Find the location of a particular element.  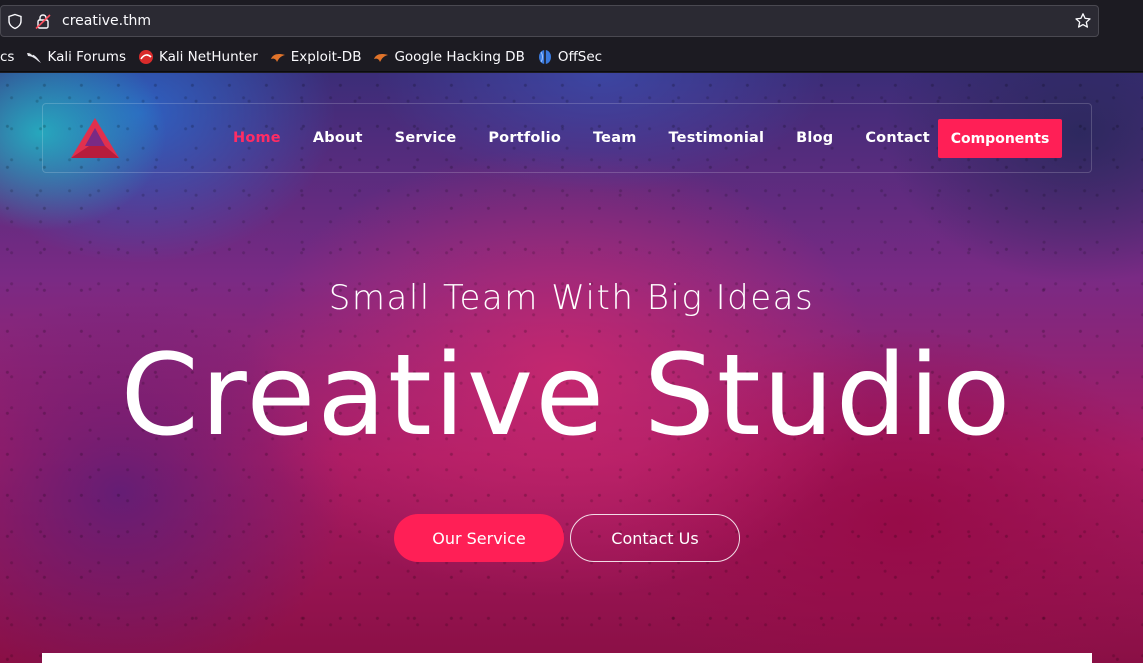

bookmark-google-hacking-db: Google Hacking DB is located at coordinates (449, 56).